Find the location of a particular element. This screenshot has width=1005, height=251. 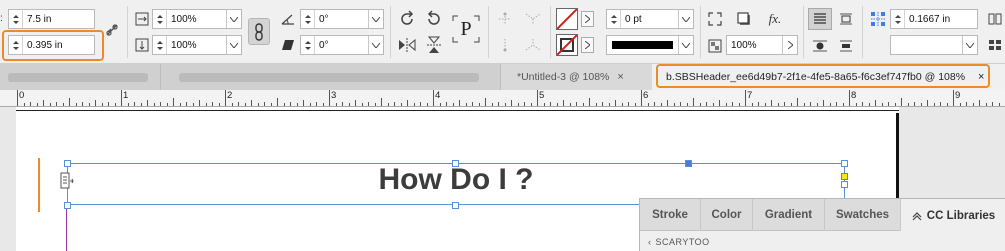

document-tab-untitled-3: *Untitled-3 @ 108% × is located at coordinates (574, 77).